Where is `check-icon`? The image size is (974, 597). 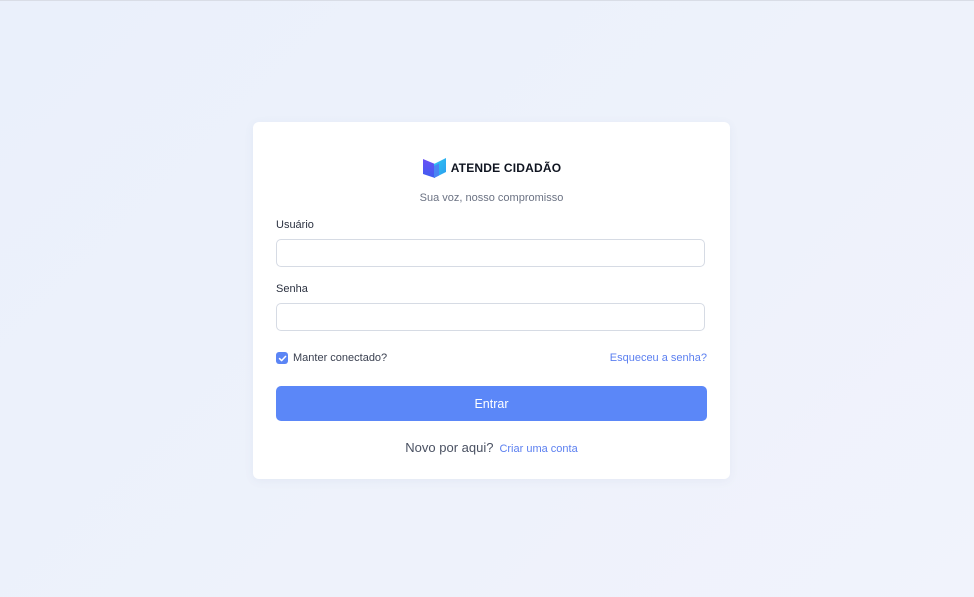
check-icon is located at coordinates (282, 358).